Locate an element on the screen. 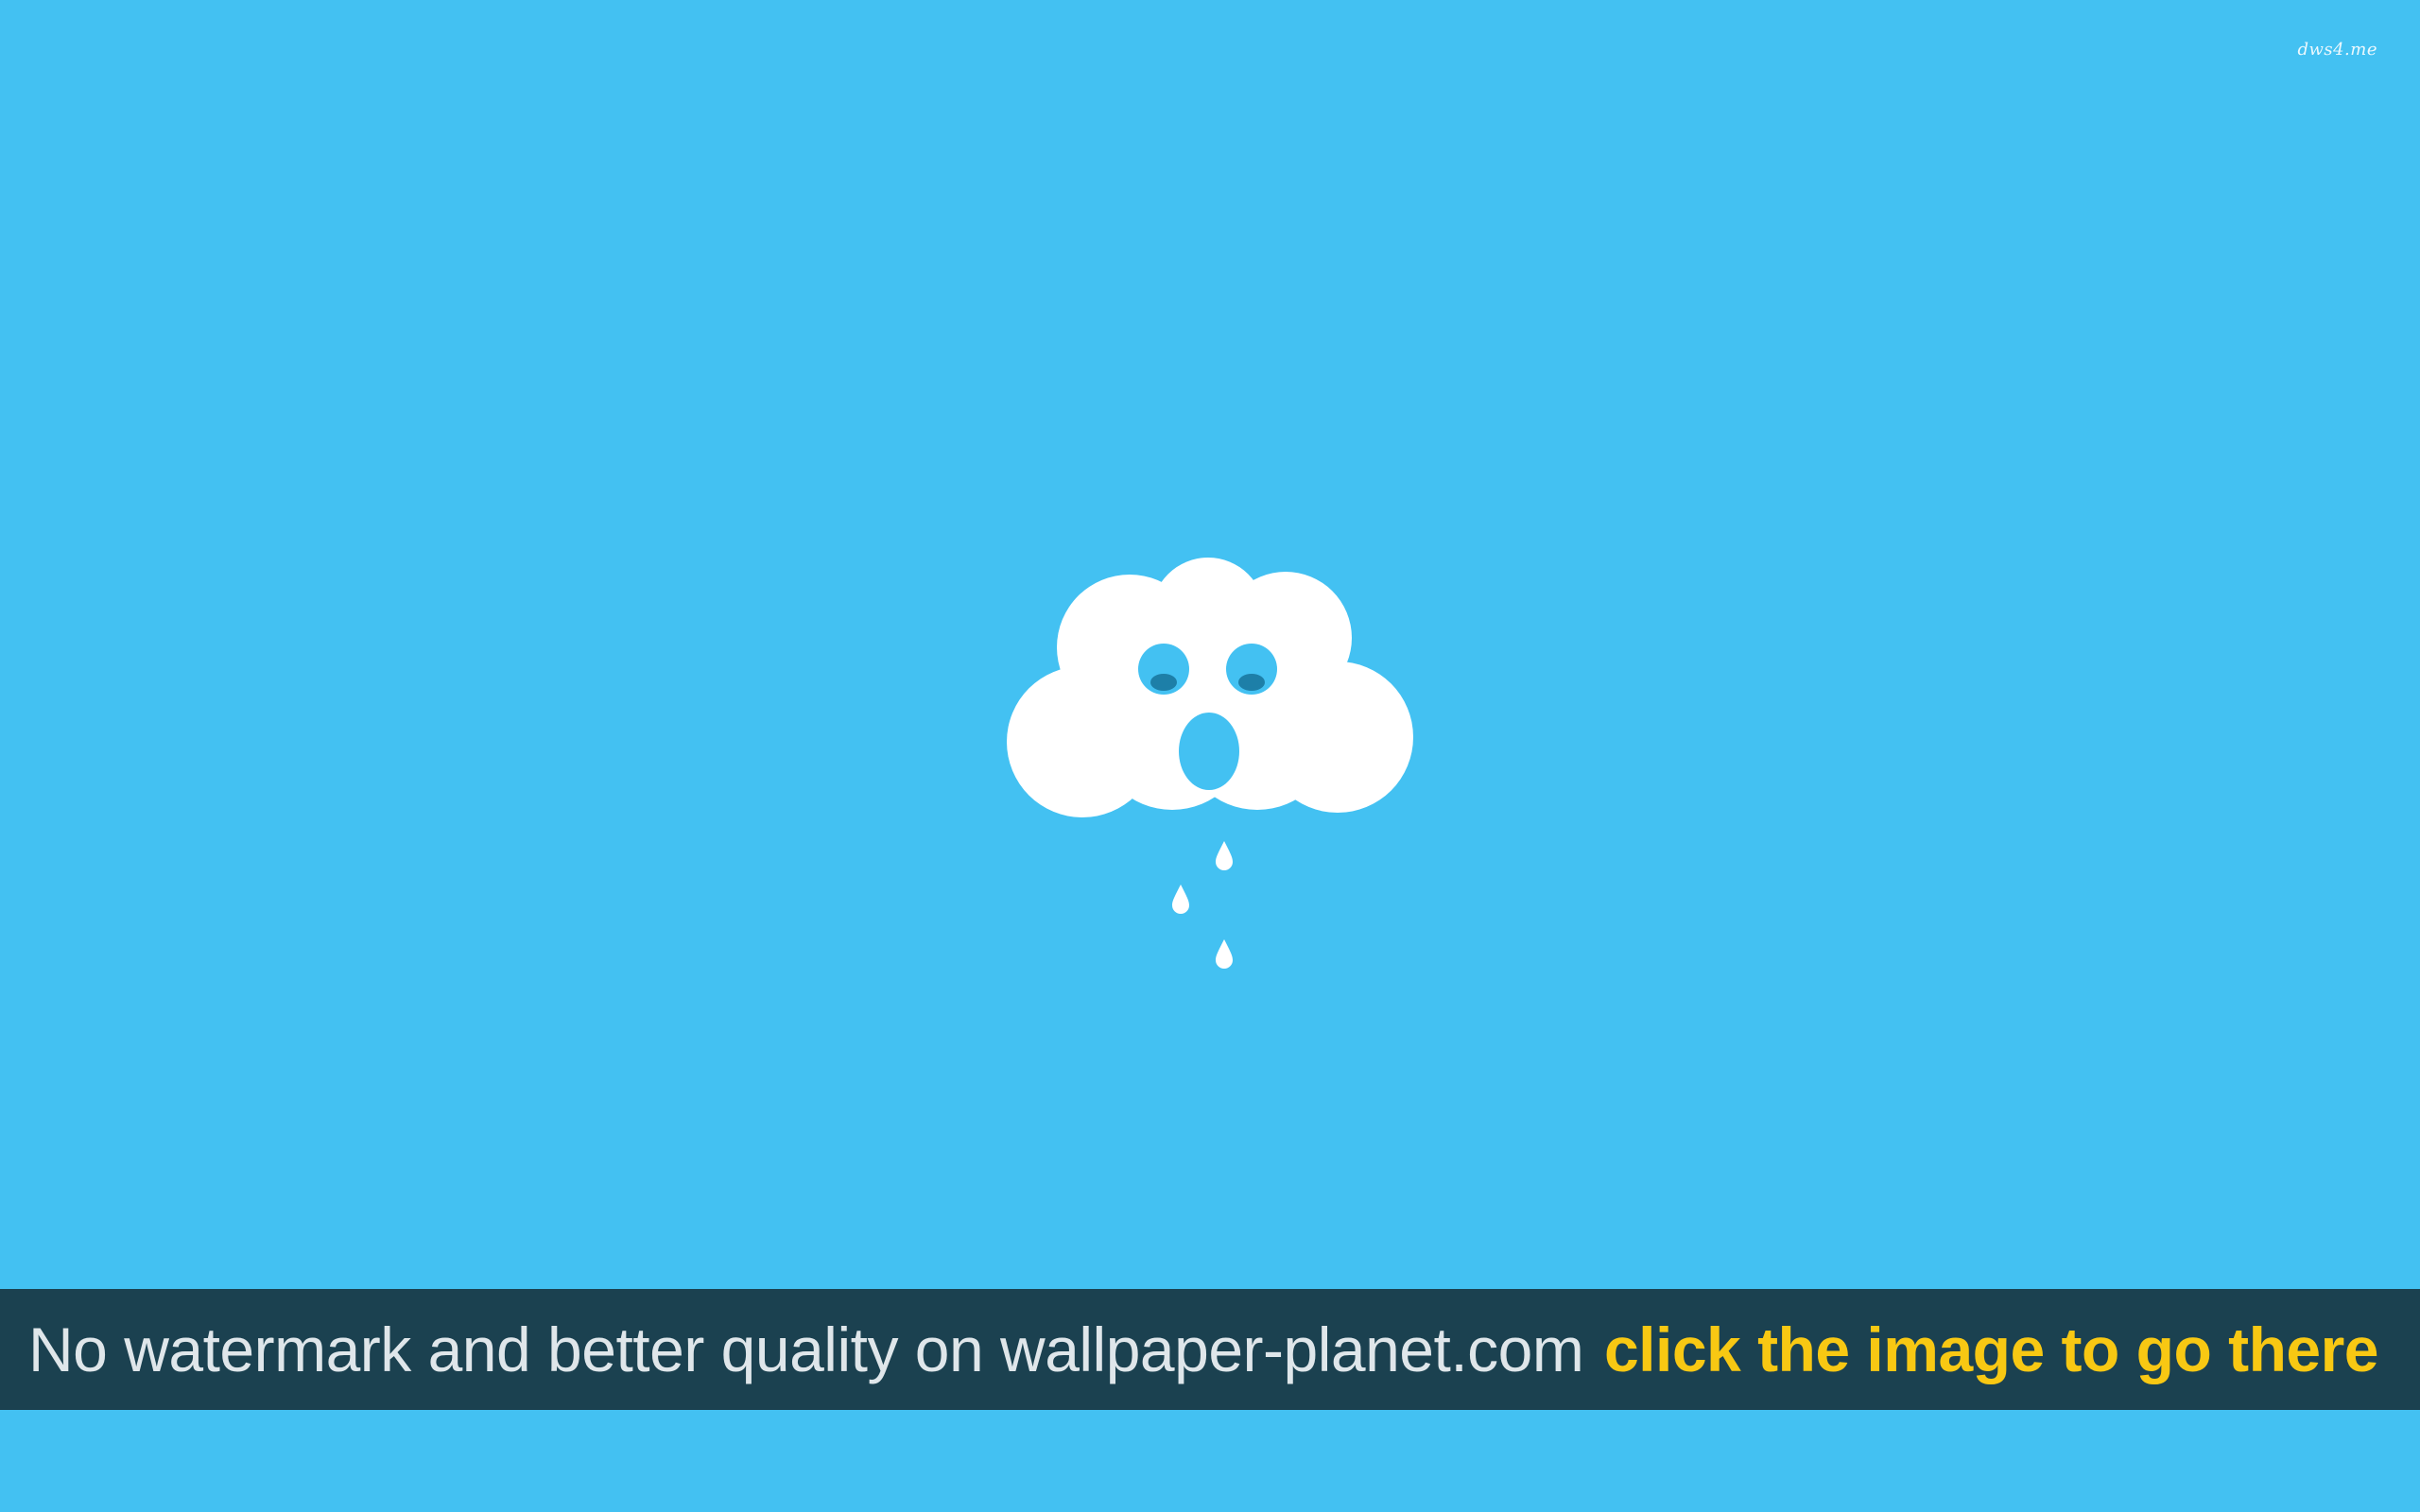 Image resolution: width=2420 pixels, height=1512 pixels. watermark-text: dws4.me is located at coordinates (2337, 50).